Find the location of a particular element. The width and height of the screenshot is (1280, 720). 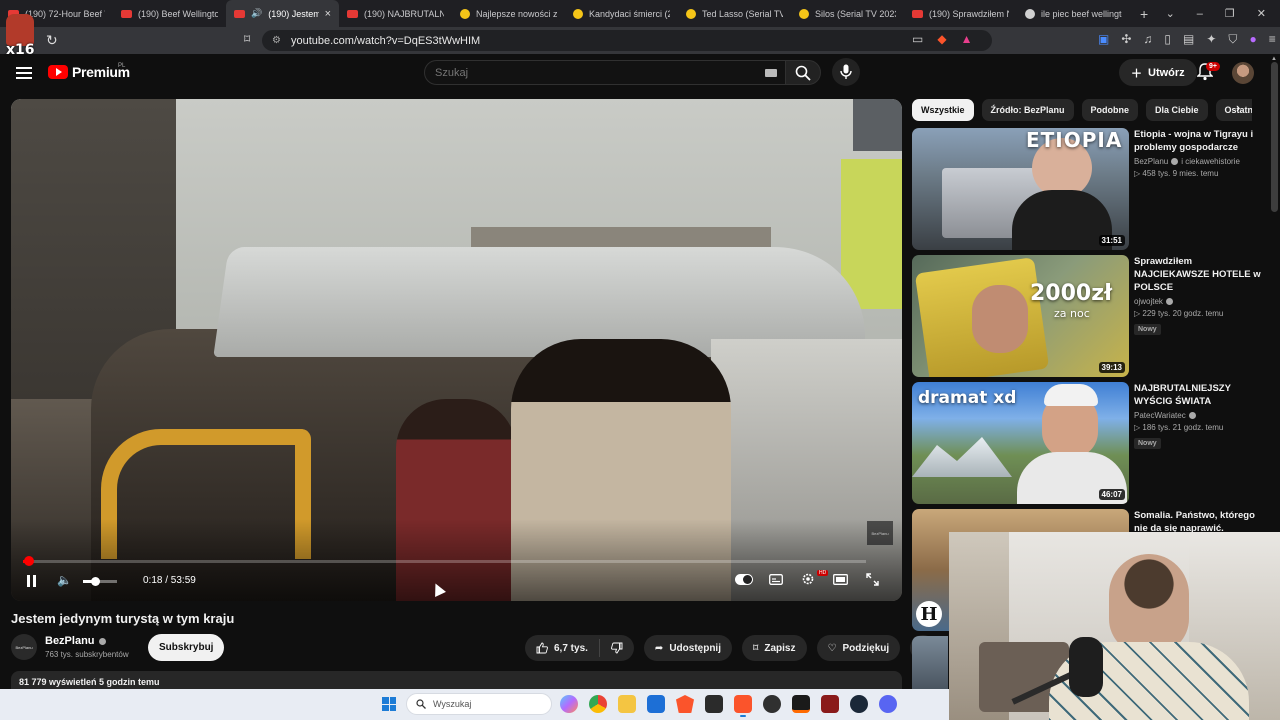

chip-source-channel: Źródło: BezPlanu is located at coordinates (1027, 110).